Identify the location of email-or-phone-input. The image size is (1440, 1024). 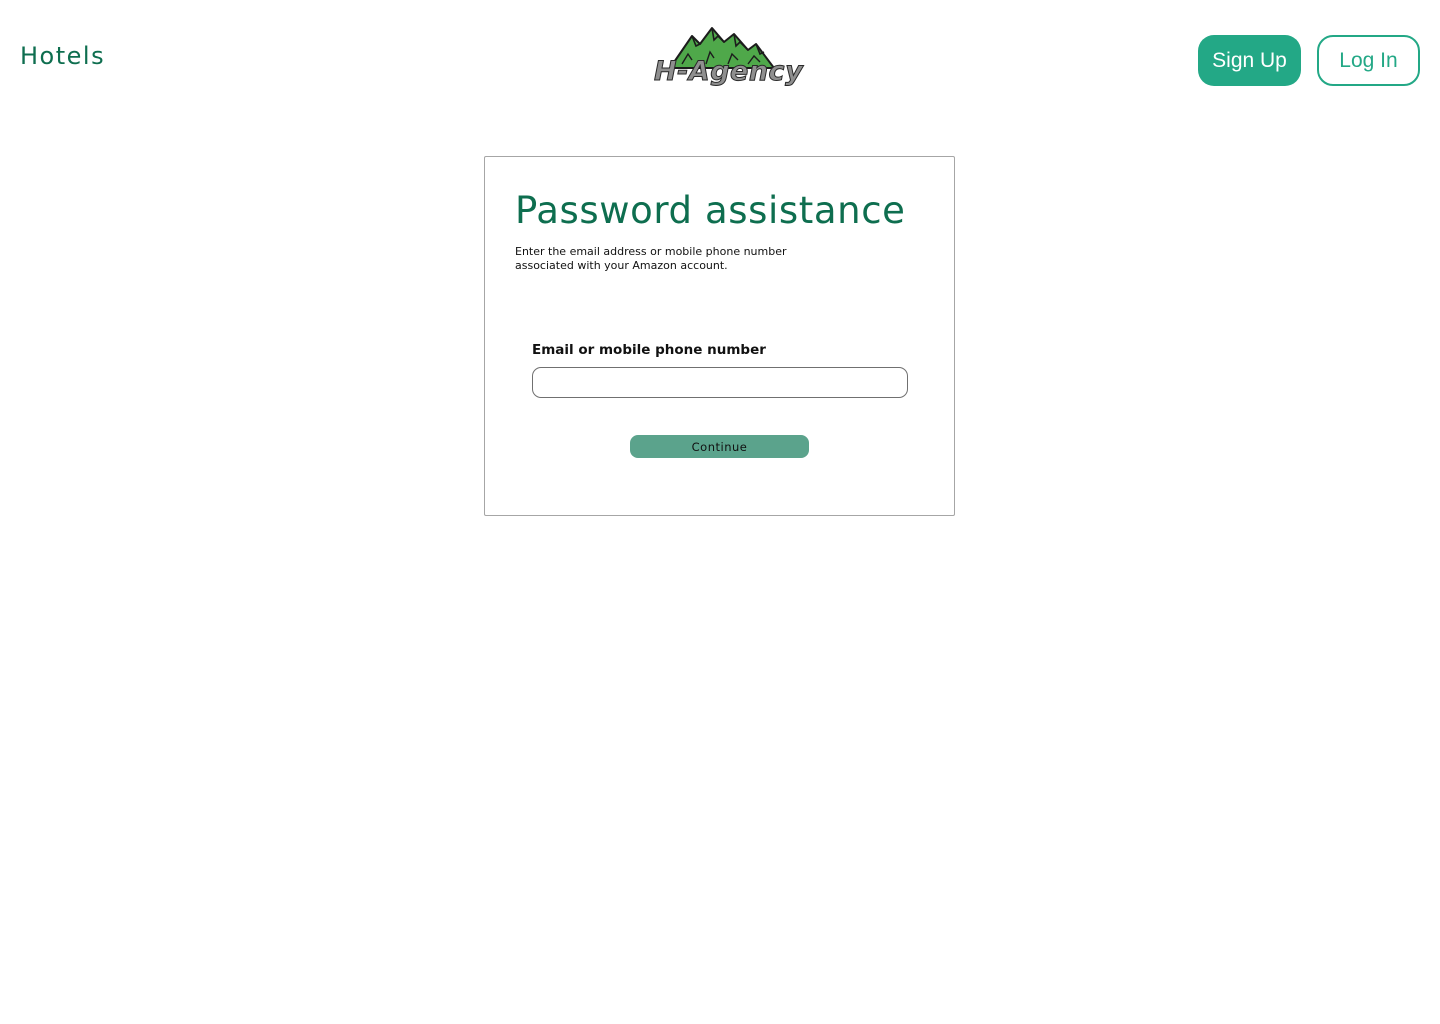
(720, 382).